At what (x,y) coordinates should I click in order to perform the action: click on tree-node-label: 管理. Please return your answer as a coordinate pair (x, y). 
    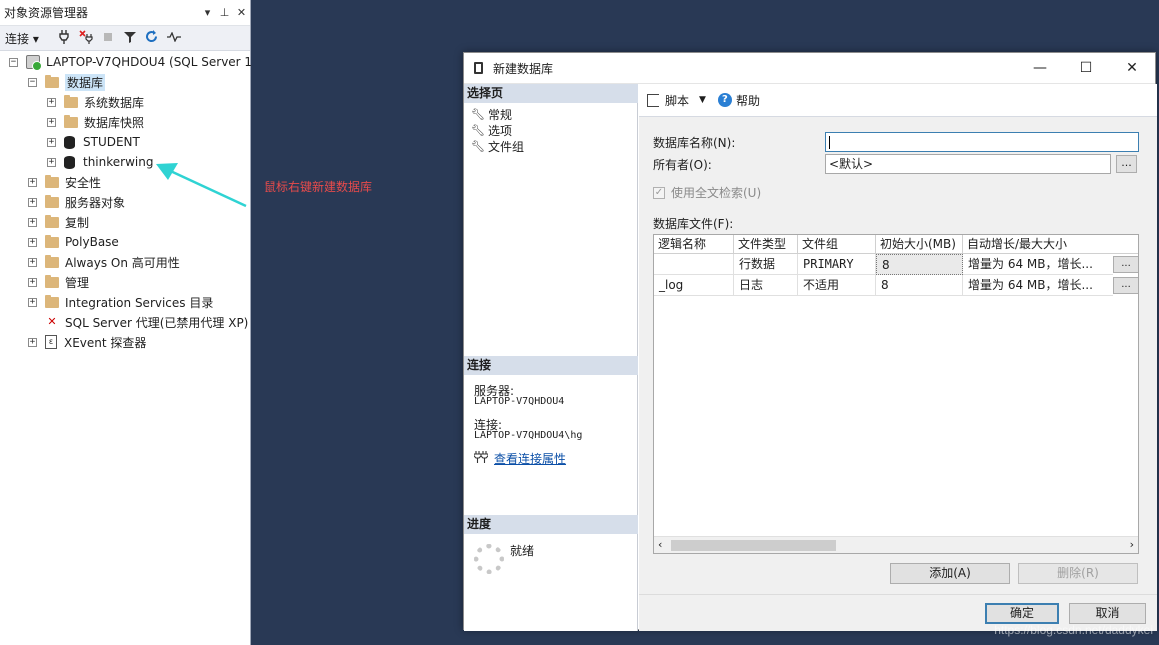
    Looking at the image, I should click on (77, 282).